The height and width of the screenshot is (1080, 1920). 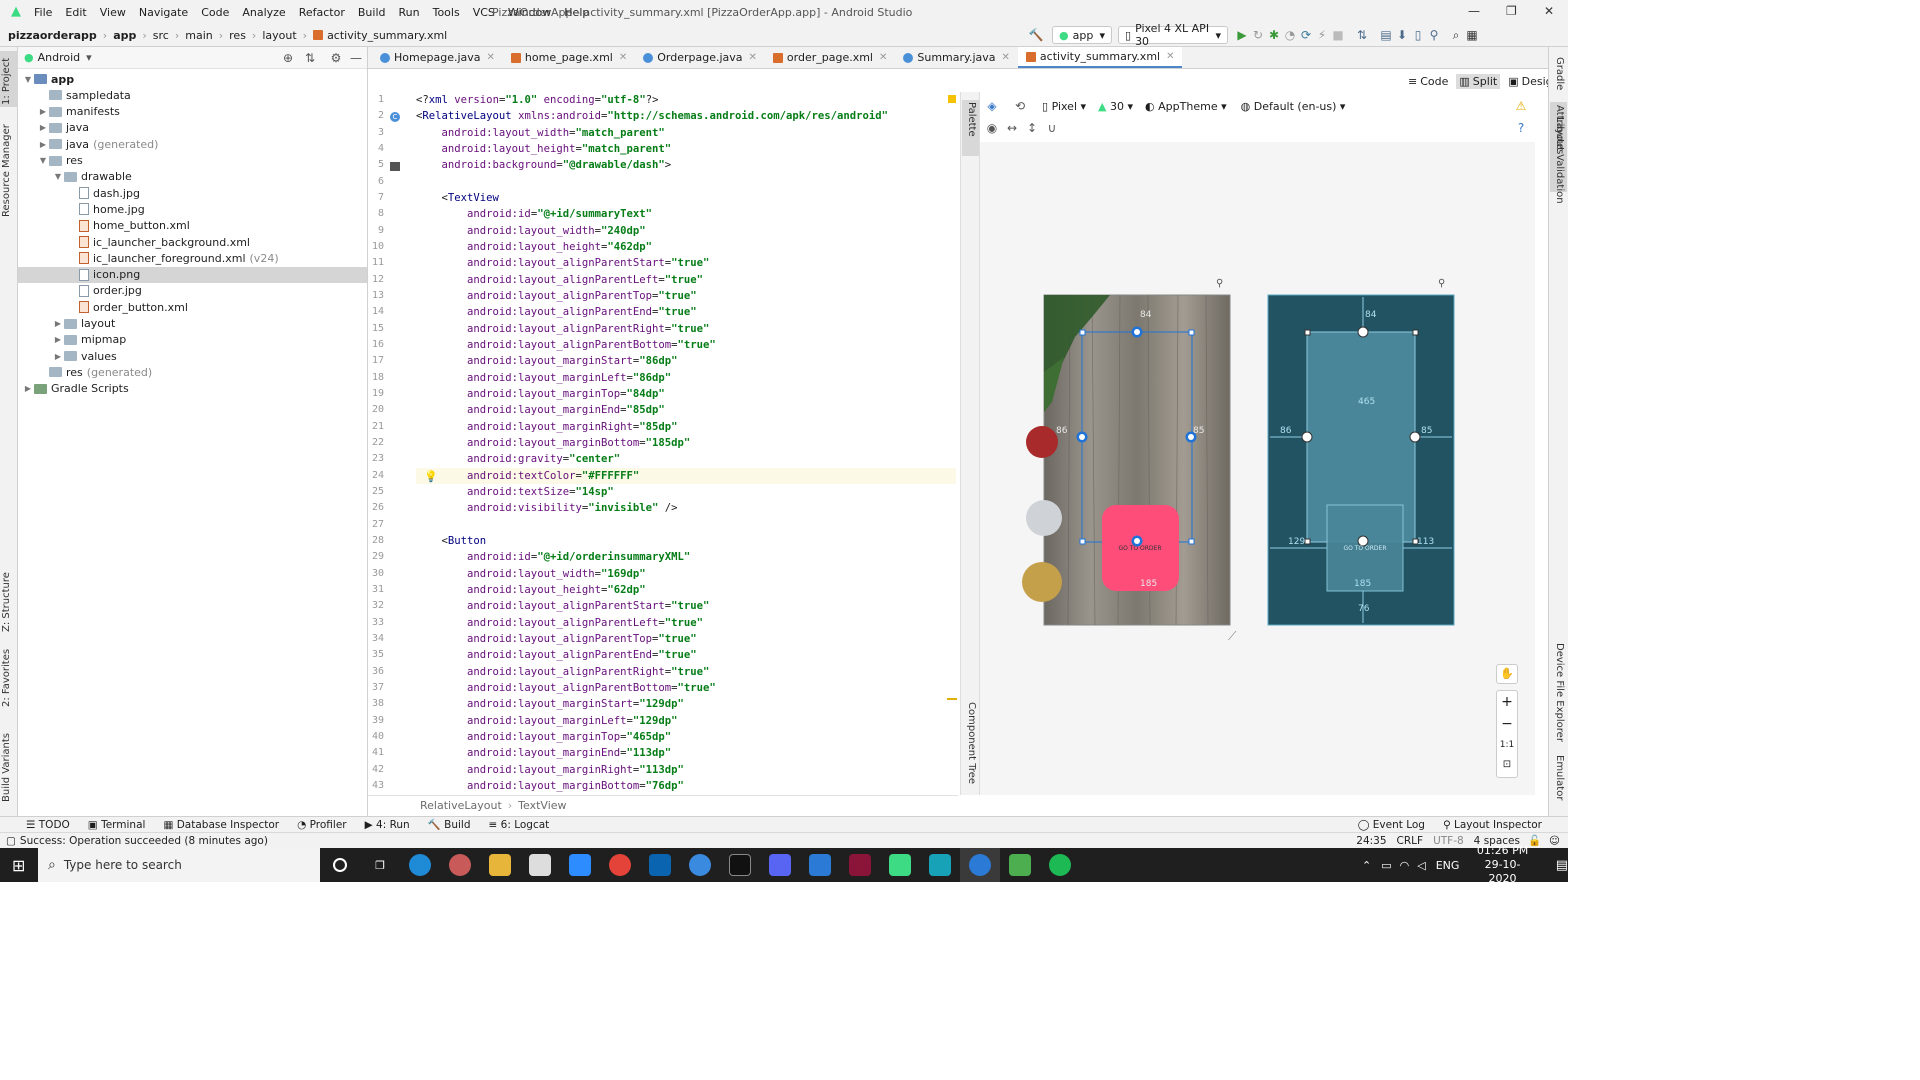 I want to click on tool-tab-emulator: Emulator, so click(x=1559, y=777).